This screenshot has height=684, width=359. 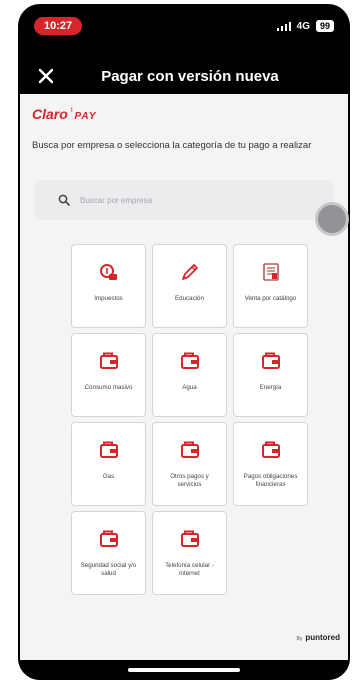 I want to click on category-tile: Impuestos, so click(x=108, y=286).